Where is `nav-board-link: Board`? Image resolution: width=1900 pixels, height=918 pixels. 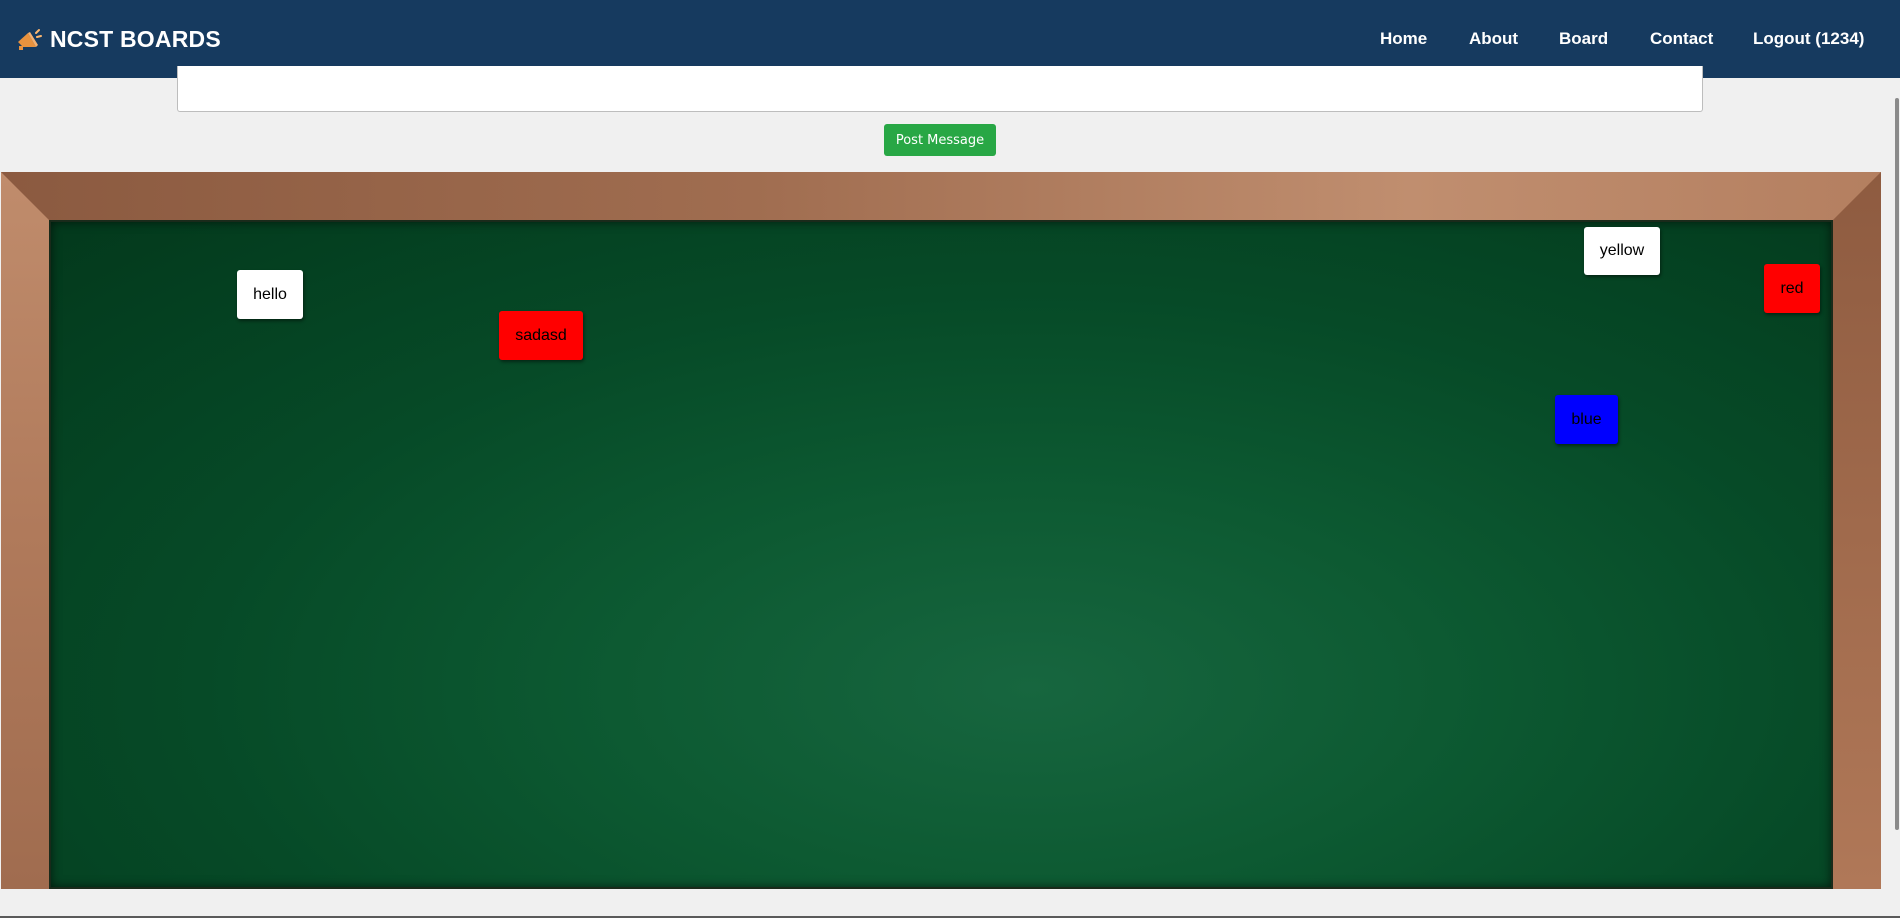
nav-board-link: Board is located at coordinates (1583, 39).